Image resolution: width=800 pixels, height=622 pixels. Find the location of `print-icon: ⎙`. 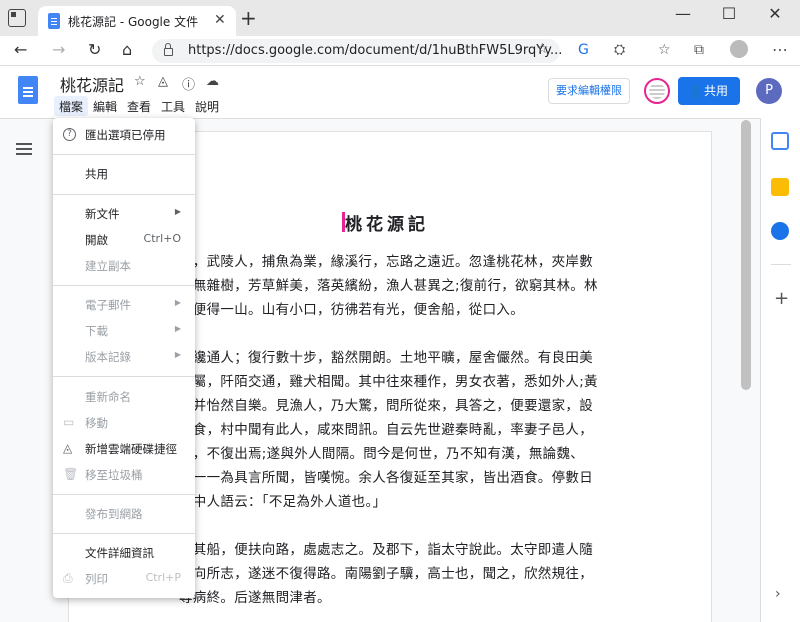

print-icon: ⎙ is located at coordinates (68, 578).